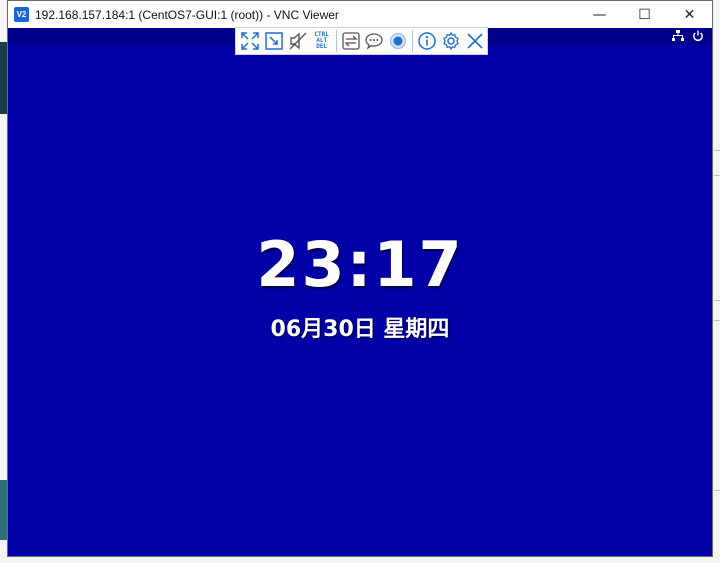 The width and height of the screenshot is (720, 563). I want to click on scale-icon, so click(274, 41).